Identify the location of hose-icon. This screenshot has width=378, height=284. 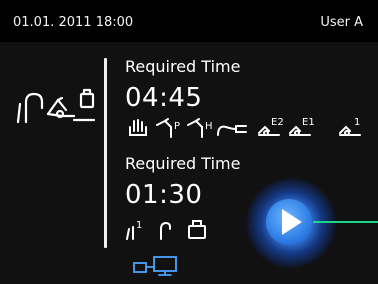
(232, 129).